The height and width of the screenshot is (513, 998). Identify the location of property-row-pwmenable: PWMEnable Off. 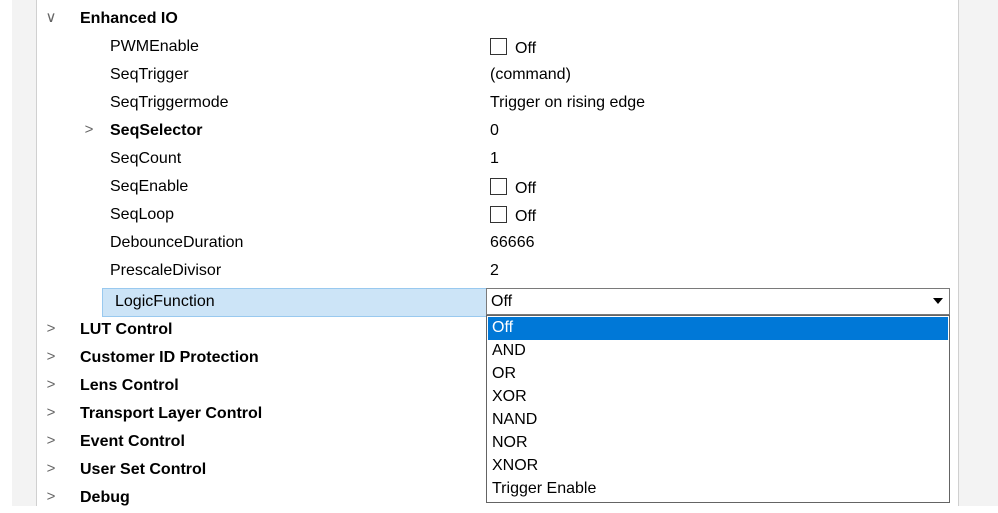
(496, 48).